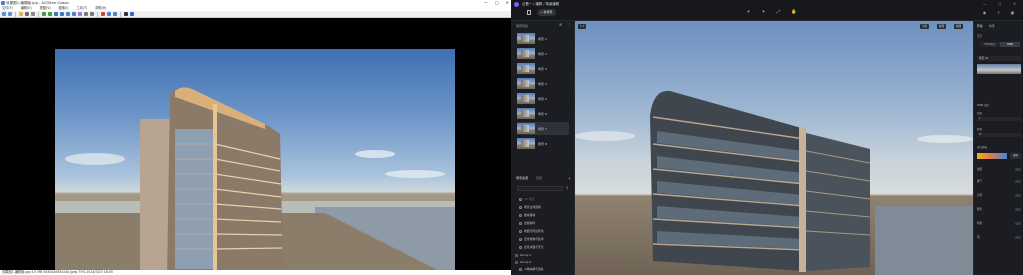  Describe the element at coordinates (999, 169) in the screenshot. I see `sun-row: 太阳` at that location.